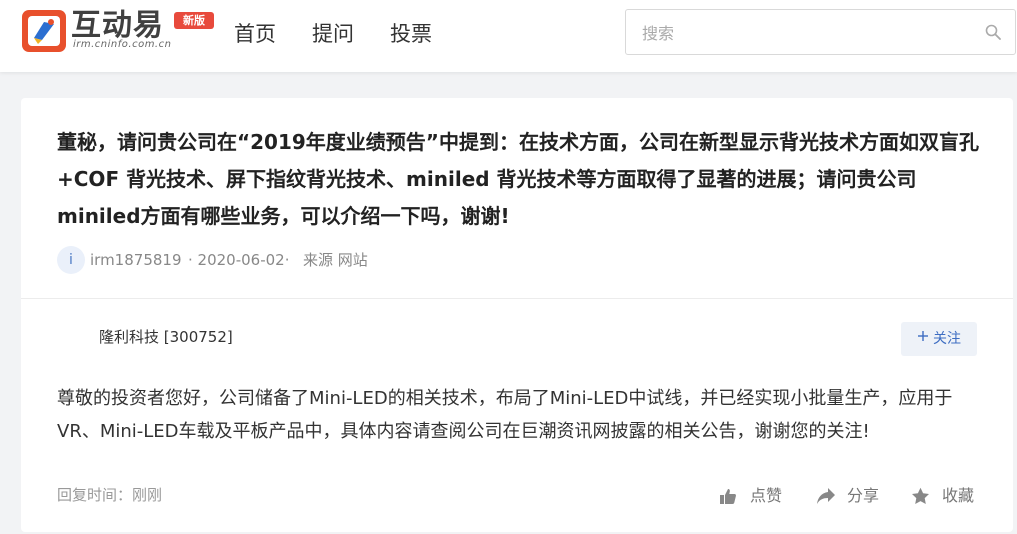 The image size is (1017, 534). Describe the element at coordinates (110, 495) in the screenshot. I see `reply-time: 回复时间：刚刚` at that location.